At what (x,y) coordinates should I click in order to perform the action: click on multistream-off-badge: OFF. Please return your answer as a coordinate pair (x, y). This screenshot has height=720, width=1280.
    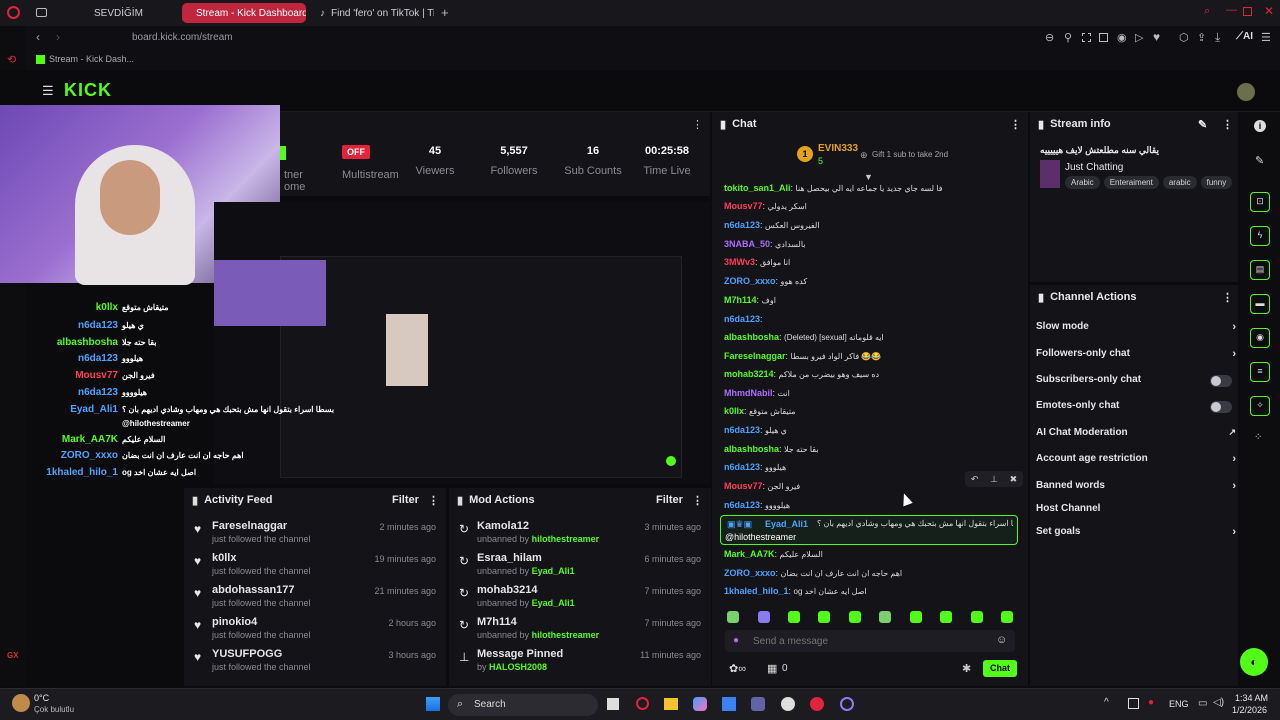
    Looking at the image, I should click on (356, 152).